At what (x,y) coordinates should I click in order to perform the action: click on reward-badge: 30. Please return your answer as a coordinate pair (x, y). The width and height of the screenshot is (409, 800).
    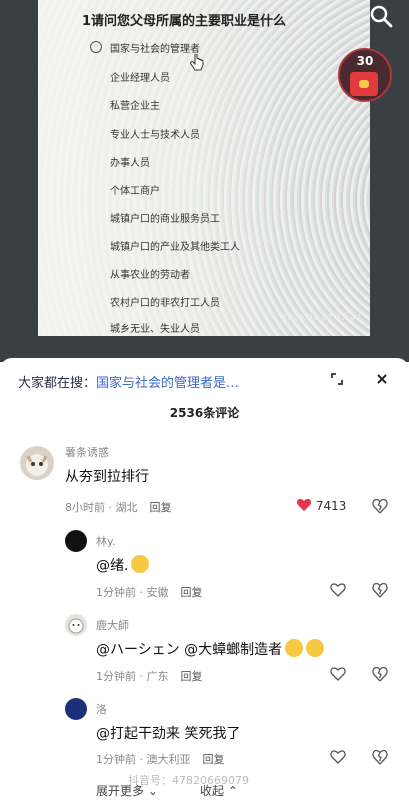
    Looking at the image, I should click on (365, 80).